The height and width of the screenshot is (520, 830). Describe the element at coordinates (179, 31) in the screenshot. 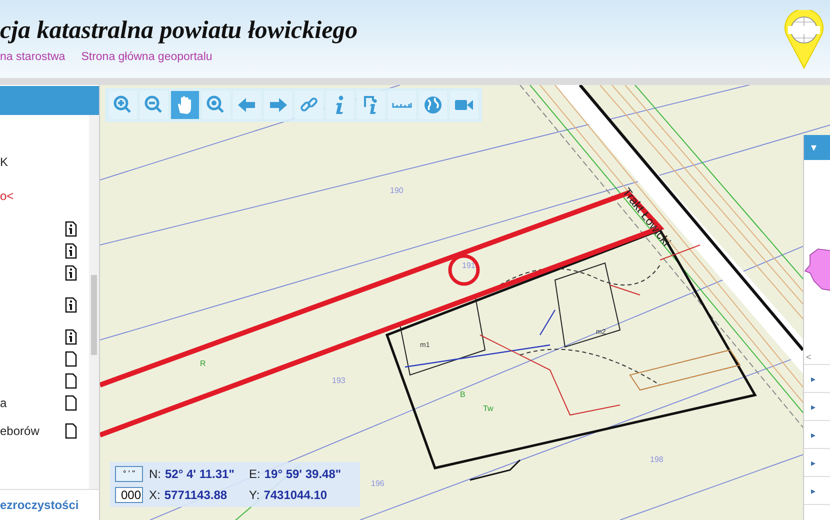

I see `page-title: cja katastralna powiatu łowickiego` at that location.